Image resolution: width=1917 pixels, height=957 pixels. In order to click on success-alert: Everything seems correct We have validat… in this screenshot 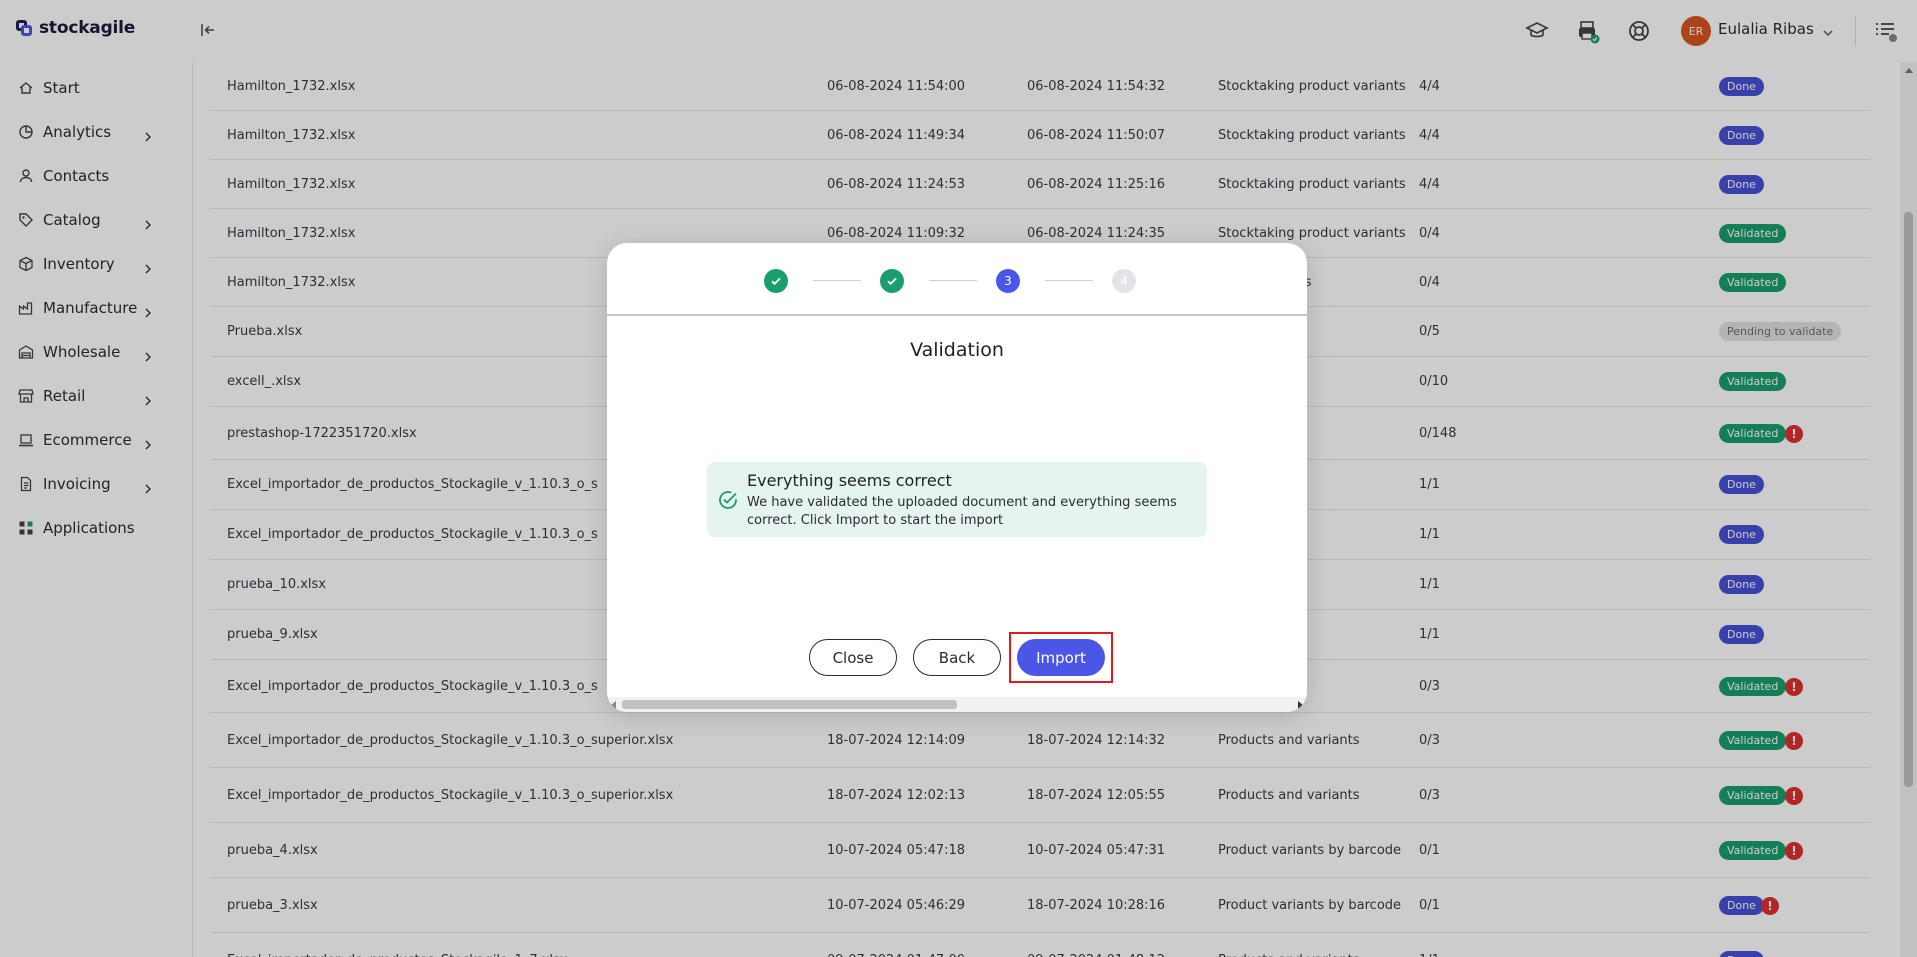, I will do `click(957, 499)`.